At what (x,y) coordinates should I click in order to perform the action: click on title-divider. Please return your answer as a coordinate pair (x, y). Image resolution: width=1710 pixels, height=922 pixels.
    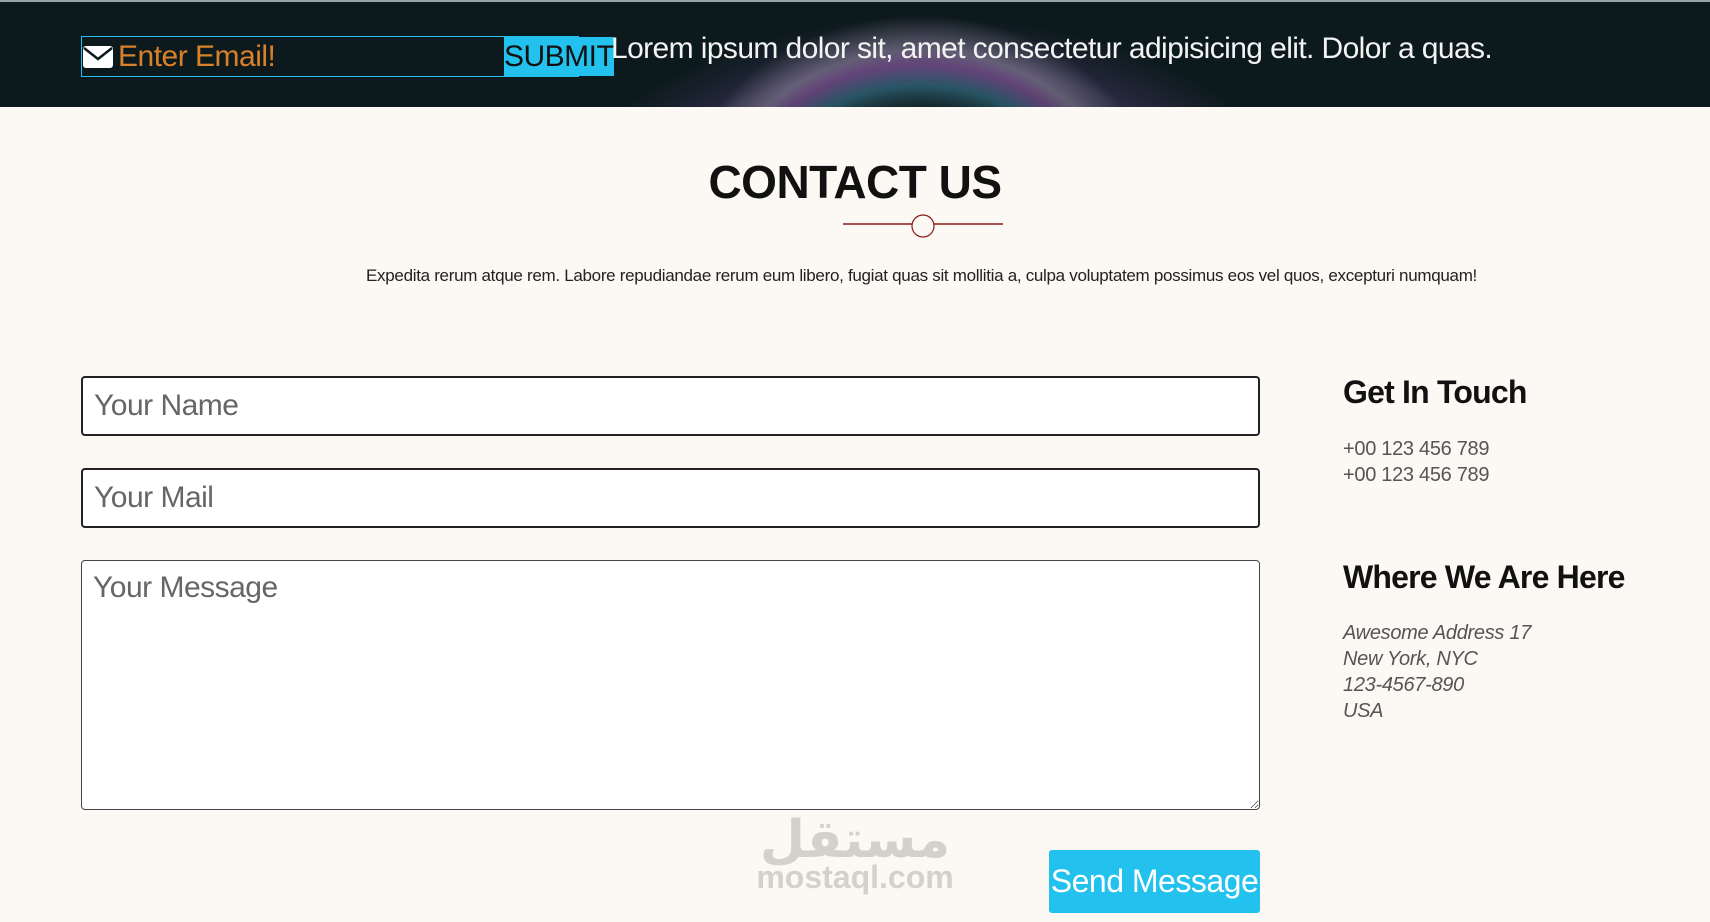
    Looking at the image, I should click on (923, 226).